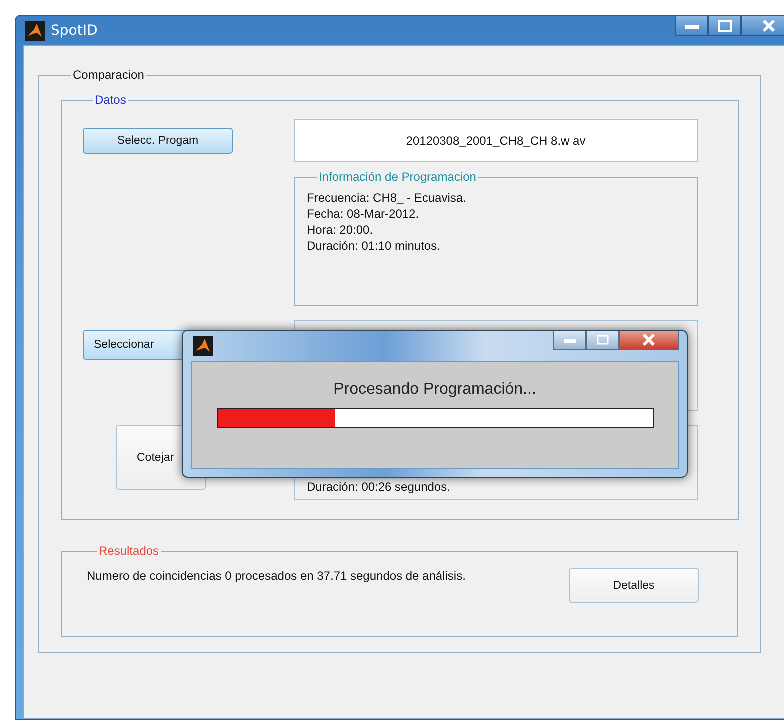 This screenshot has width=784, height=720. Describe the element at coordinates (108, 75) in the screenshot. I see `panel-legend: Comparacion` at that location.